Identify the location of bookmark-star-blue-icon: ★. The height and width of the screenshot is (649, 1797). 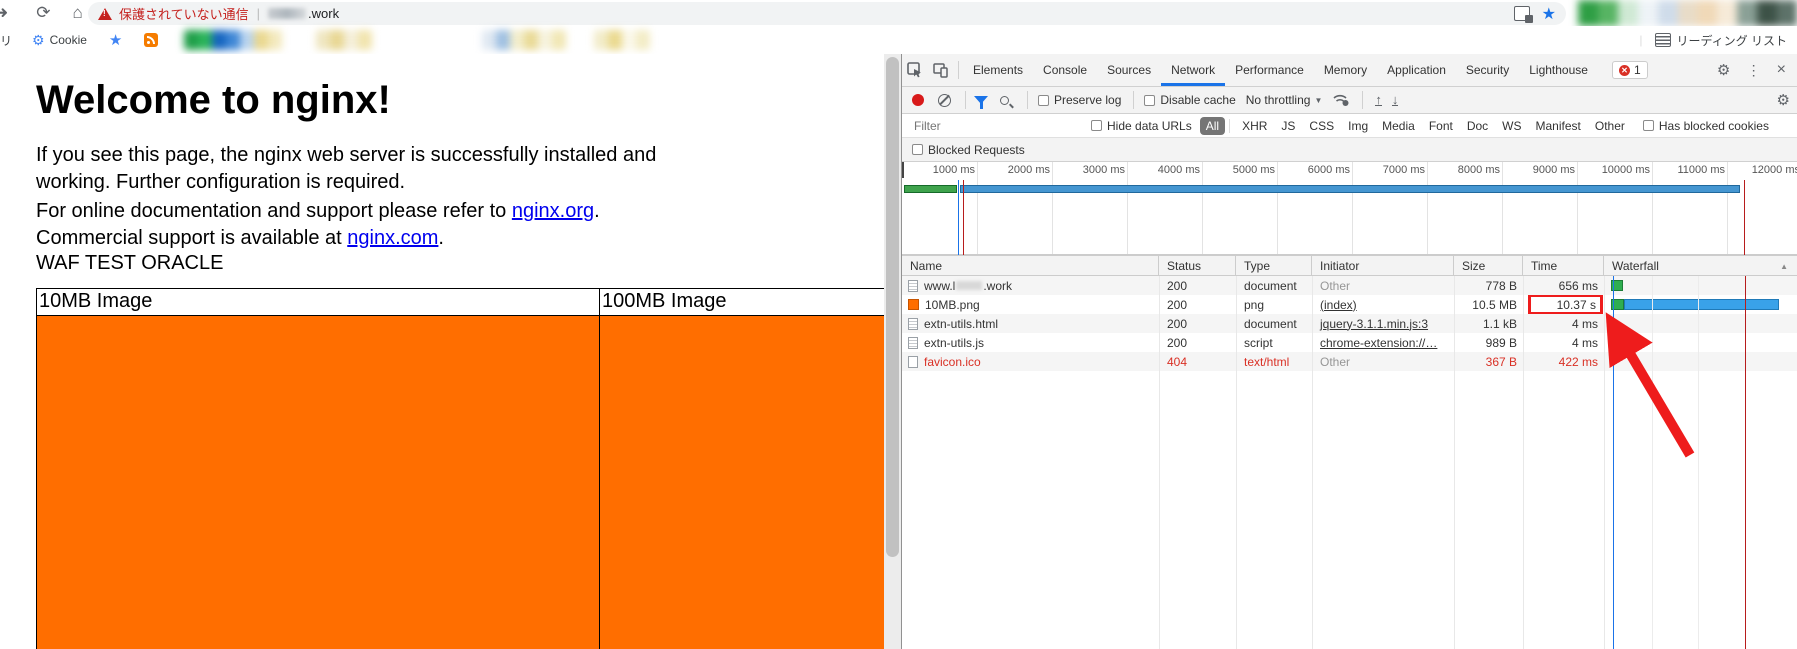
(115, 40).